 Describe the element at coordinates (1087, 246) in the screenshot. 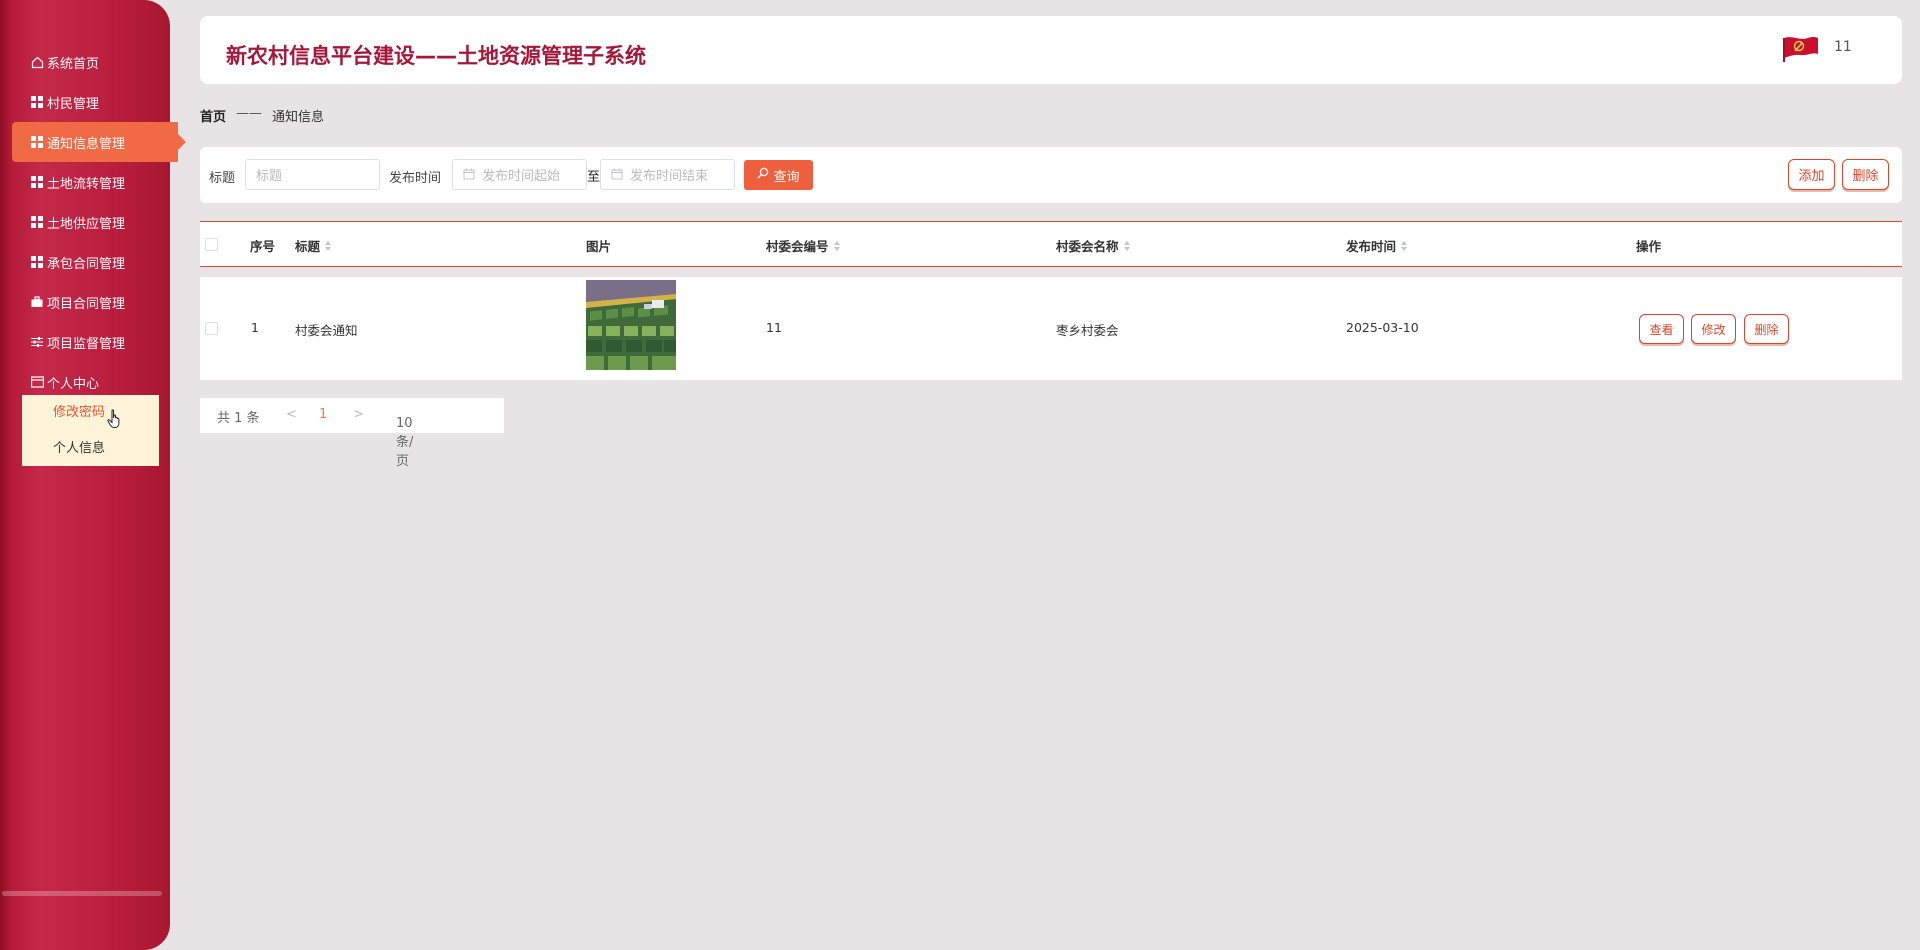

I see `column-label: 村委会名称` at that location.